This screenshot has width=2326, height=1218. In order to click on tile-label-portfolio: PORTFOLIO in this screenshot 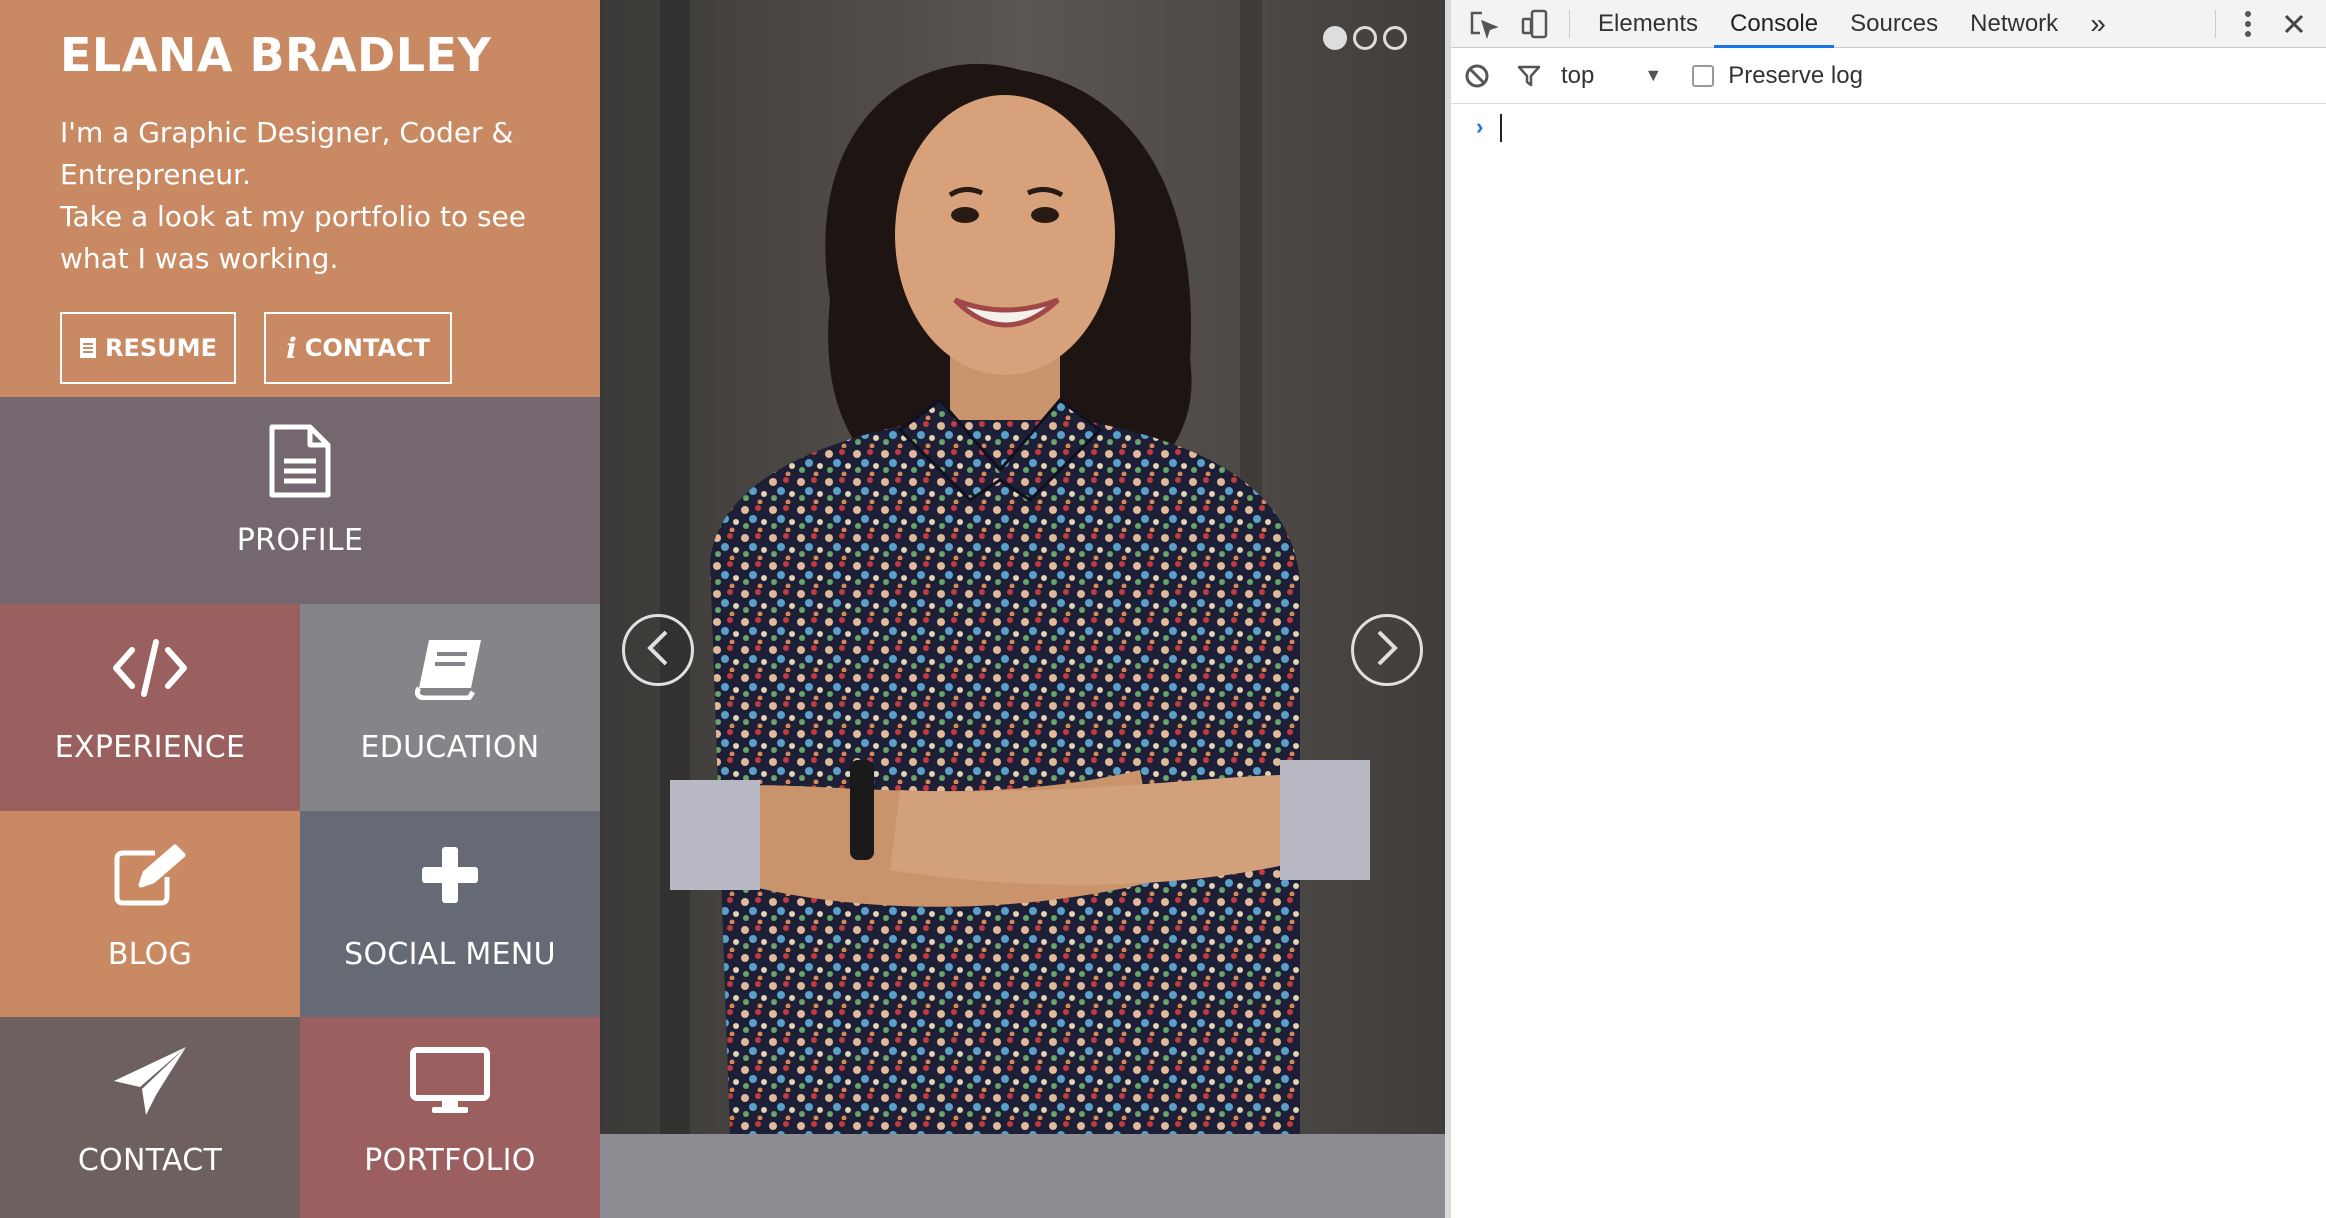, I will do `click(450, 1160)`.